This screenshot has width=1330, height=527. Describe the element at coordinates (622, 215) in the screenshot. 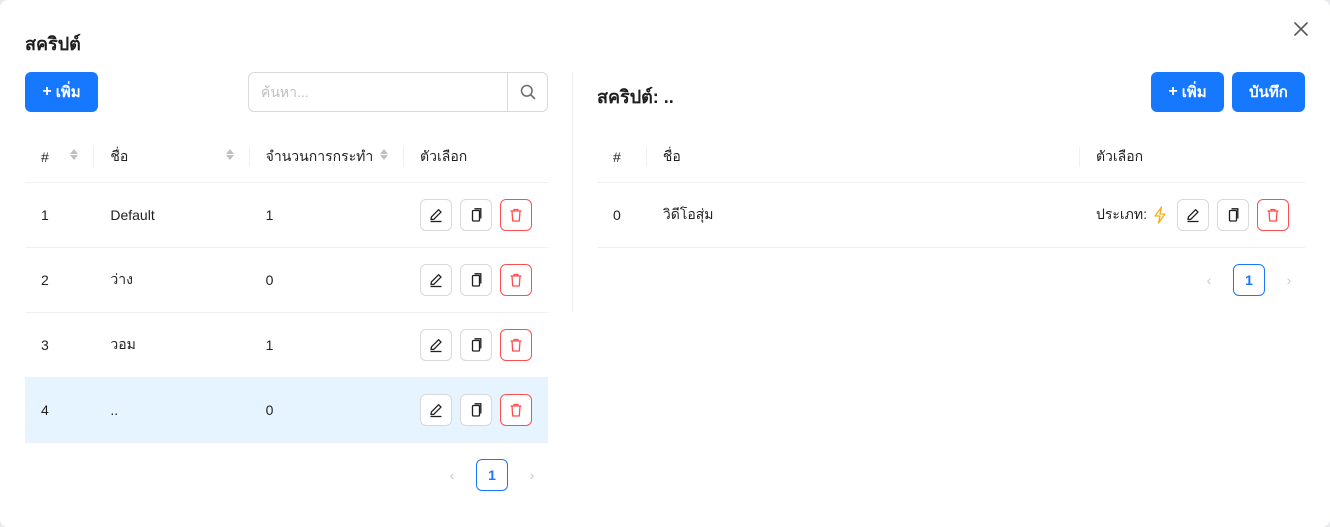

I see `row-index: 0` at that location.